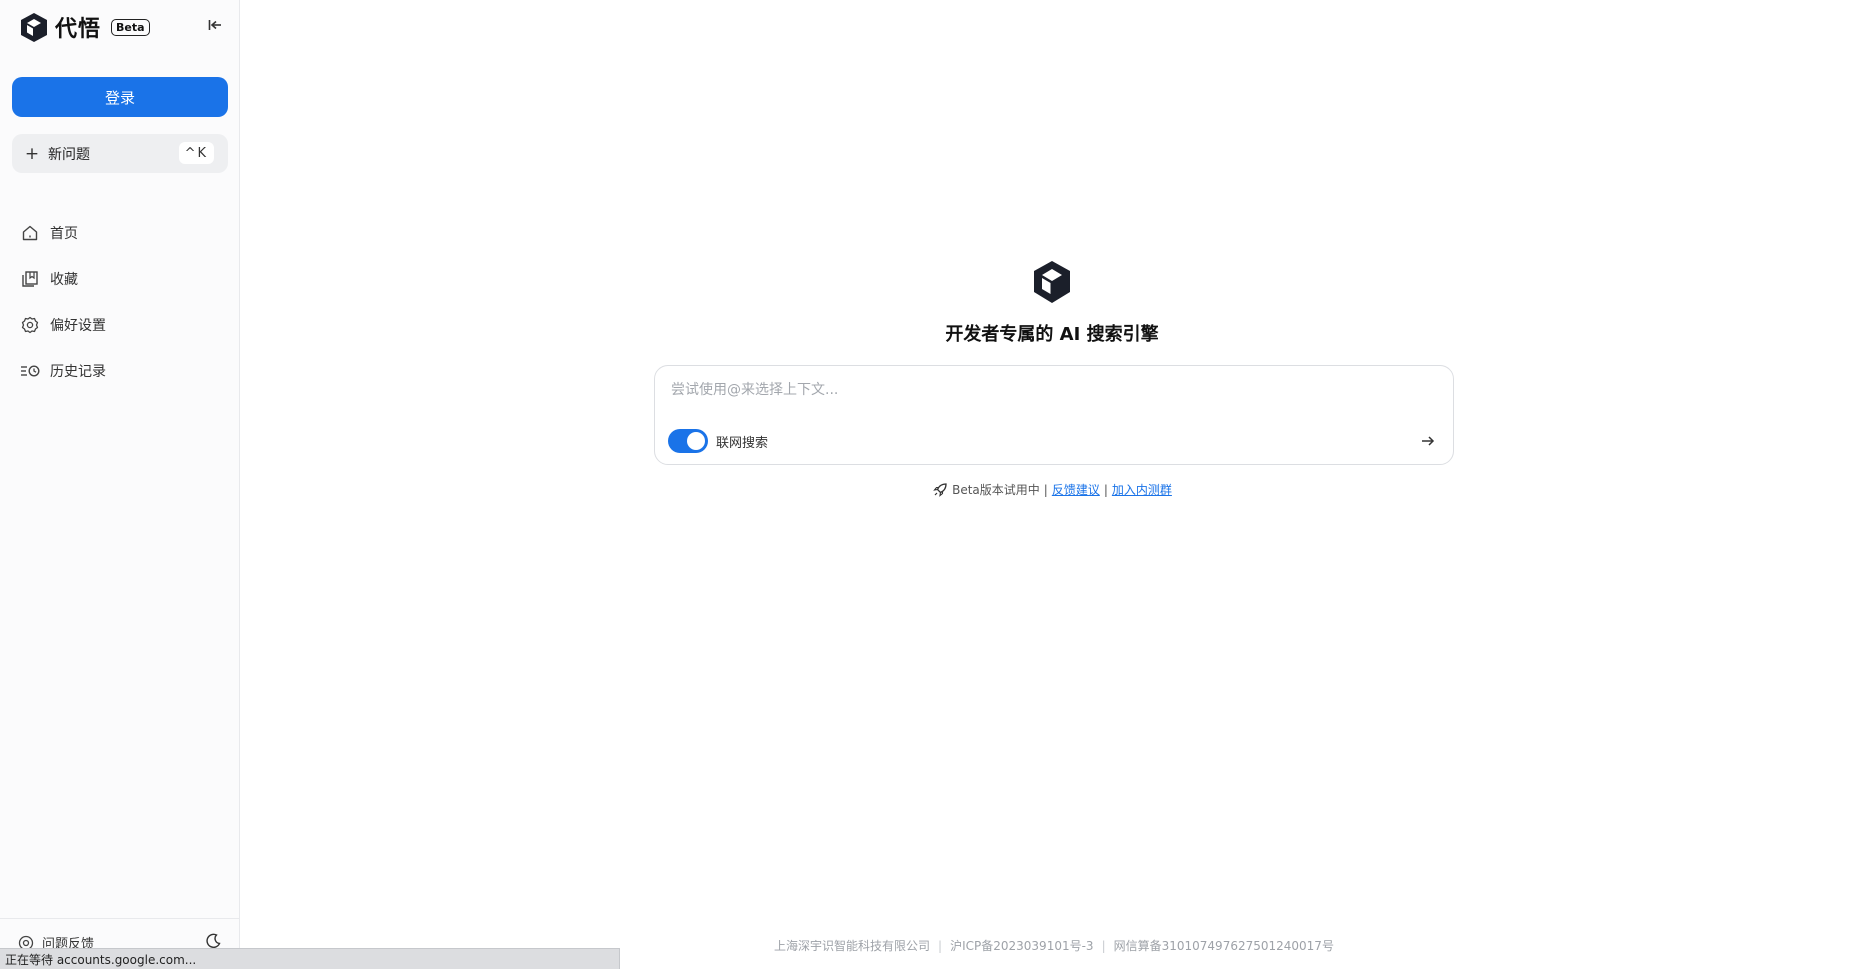  I want to click on brand: 代悟 Beta, so click(84, 27).